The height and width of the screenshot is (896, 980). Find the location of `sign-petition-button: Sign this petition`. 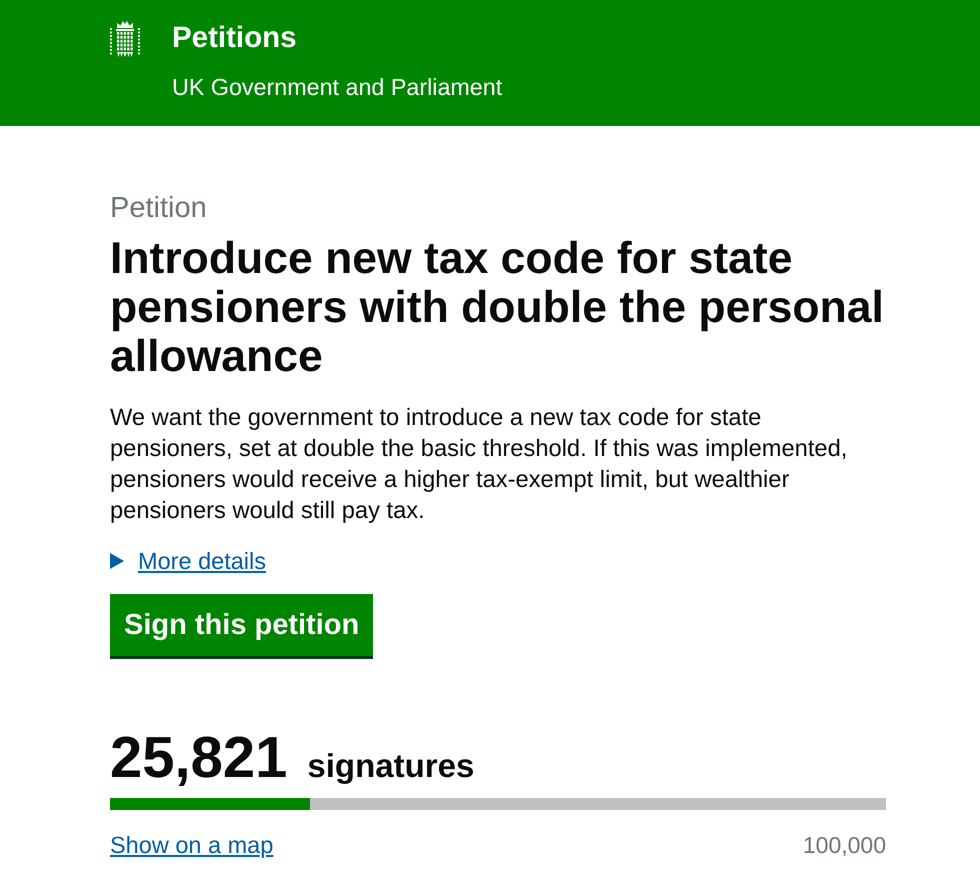

sign-petition-button: Sign this petition is located at coordinates (242, 625).